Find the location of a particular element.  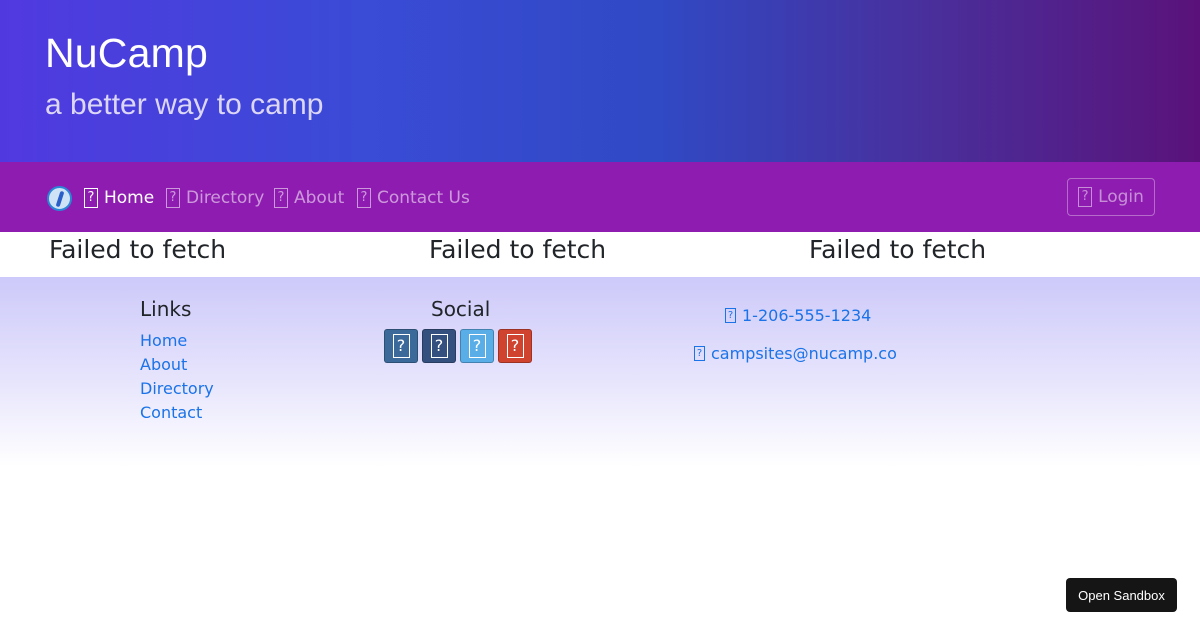

social-button-4: ? is located at coordinates (515, 346).